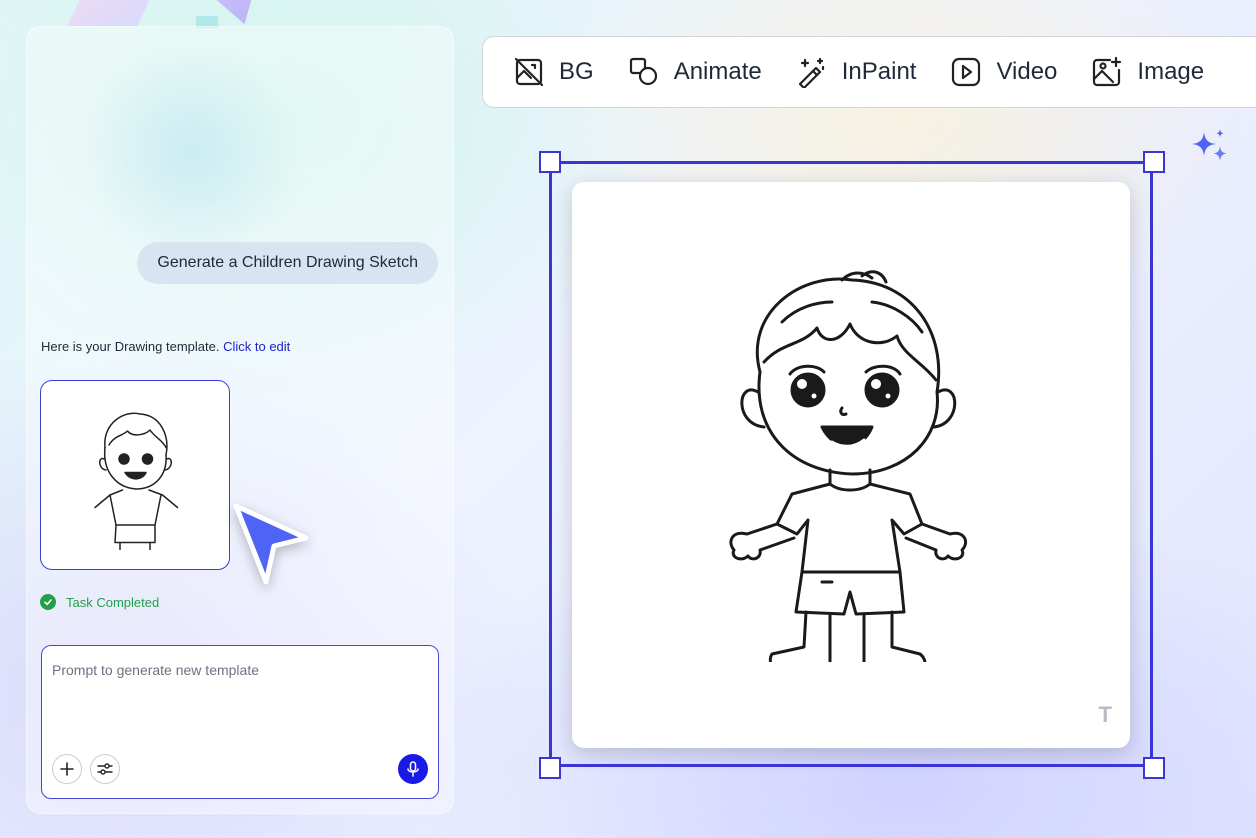 This screenshot has height=838, width=1256. I want to click on add-button, so click(67, 769).